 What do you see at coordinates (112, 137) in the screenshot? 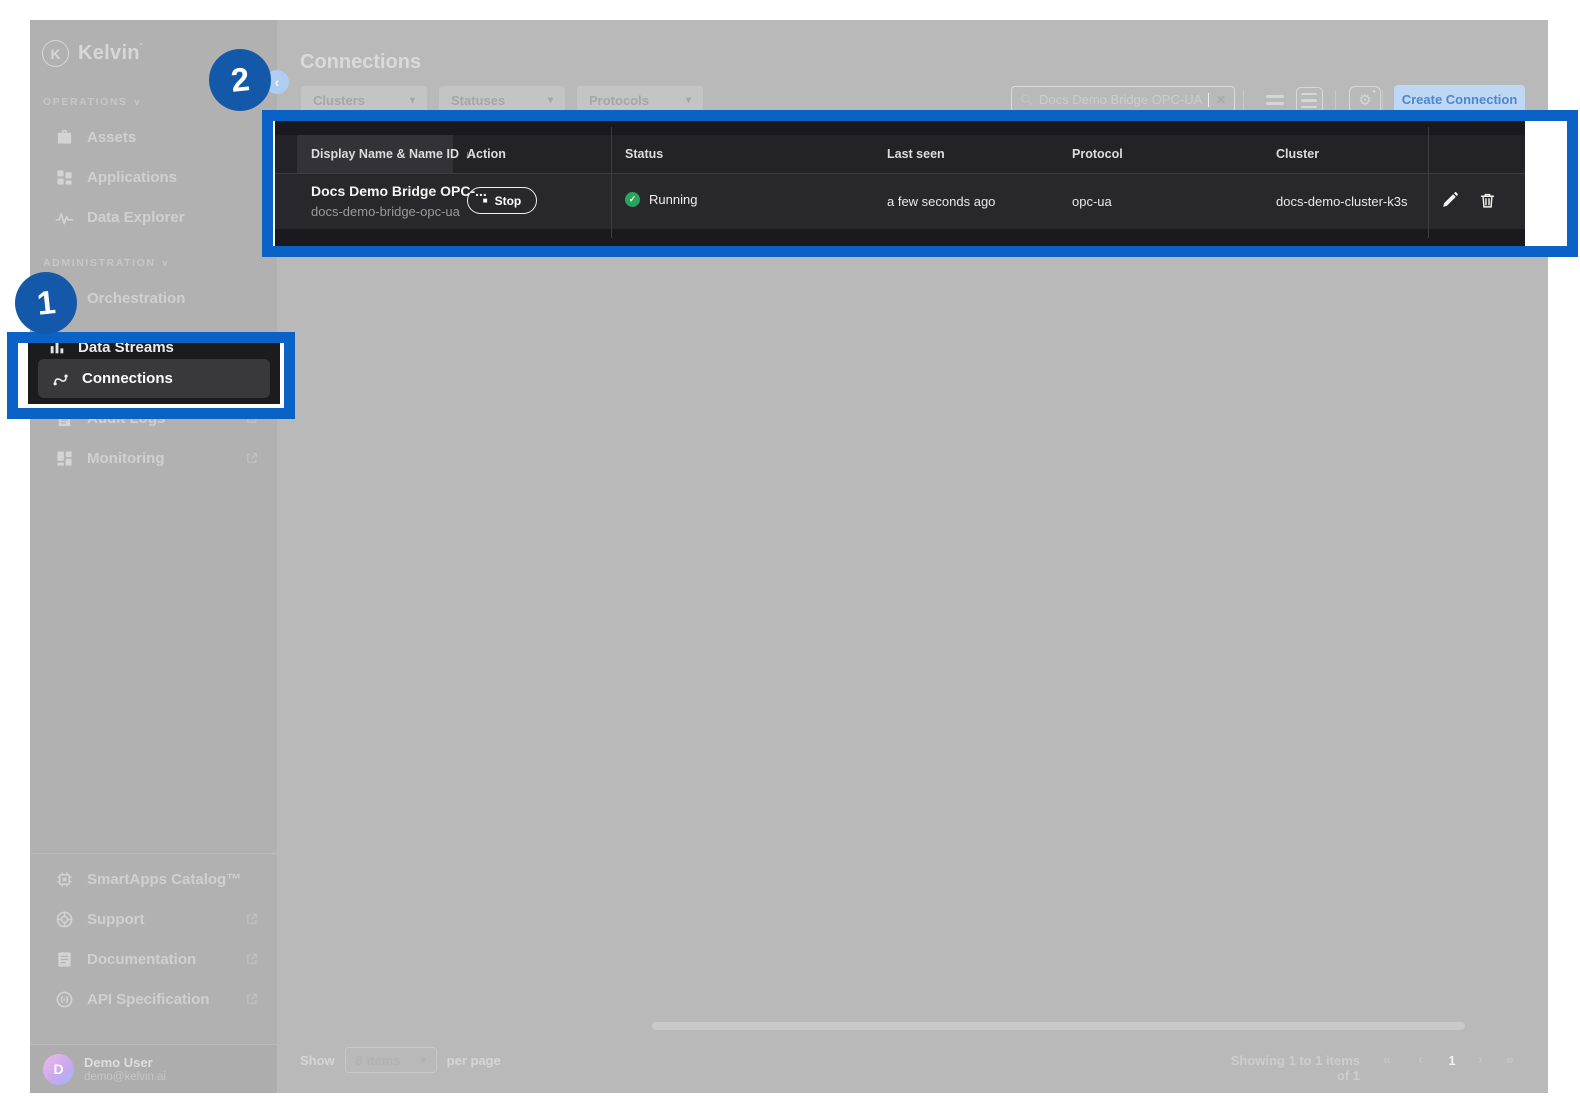
I see `sidebar-item-label: Assets` at bounding box center [112, 137].